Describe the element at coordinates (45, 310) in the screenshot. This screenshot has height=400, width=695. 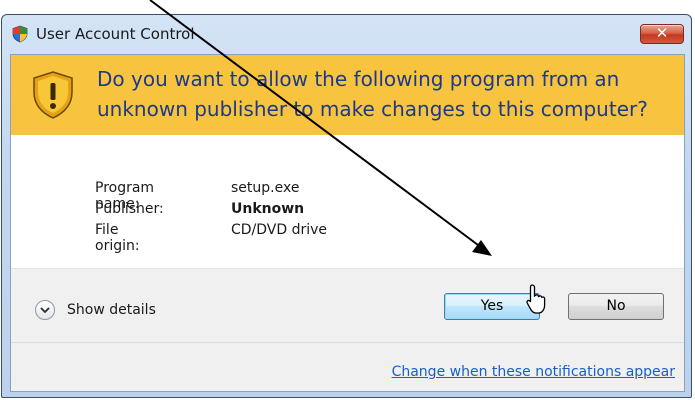
I see `chevron-down-icon` at that location.